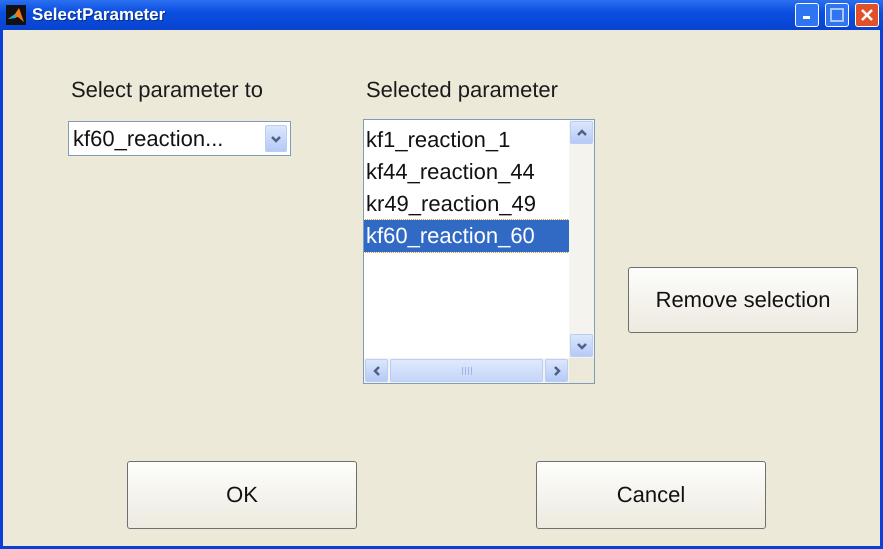 This screenshot has height=549, width=883. Describe the element at coordinates (376, 370) in the screenshot. I see `scroll-left-button` at that location.